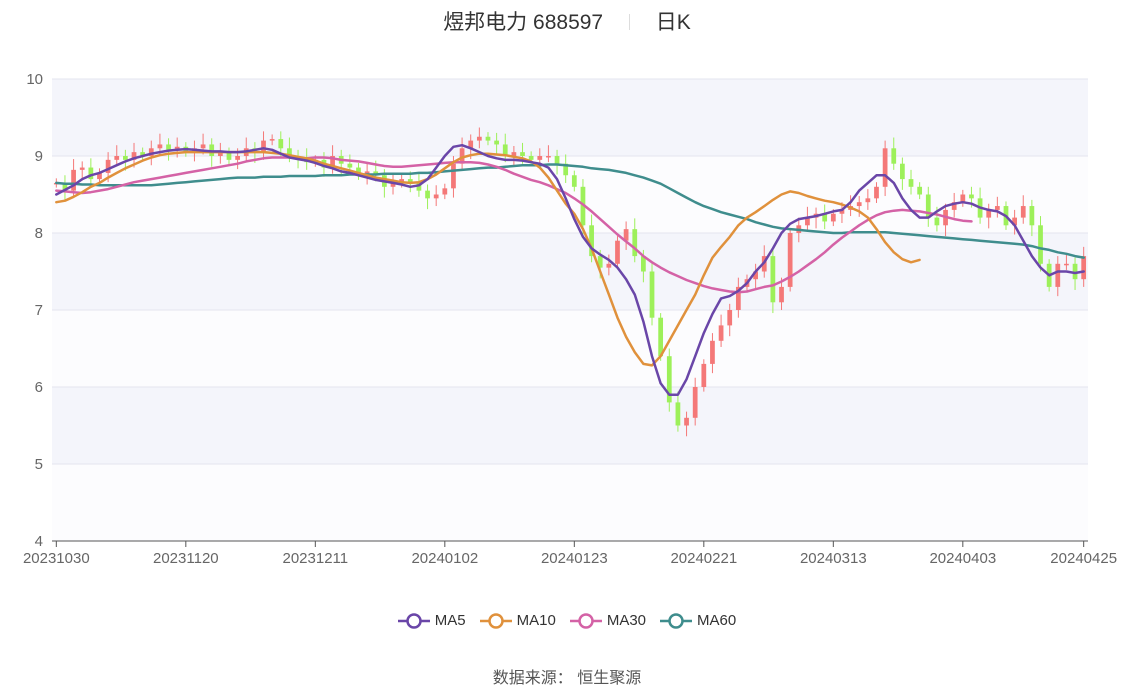 This screenshot has height=689, width=1134. I want to click on x-tick-label: 20231030, so click(56, 558).